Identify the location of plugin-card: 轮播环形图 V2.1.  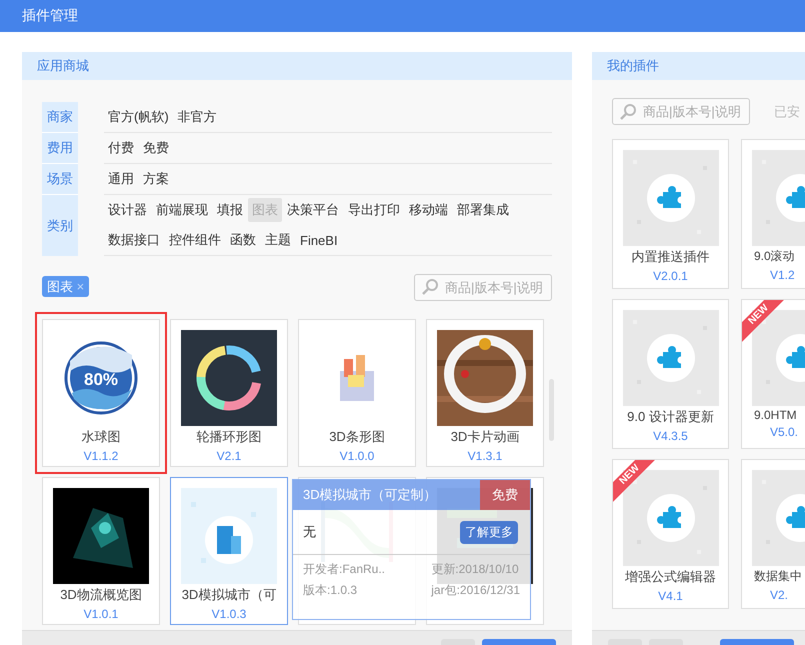
(229, 393).